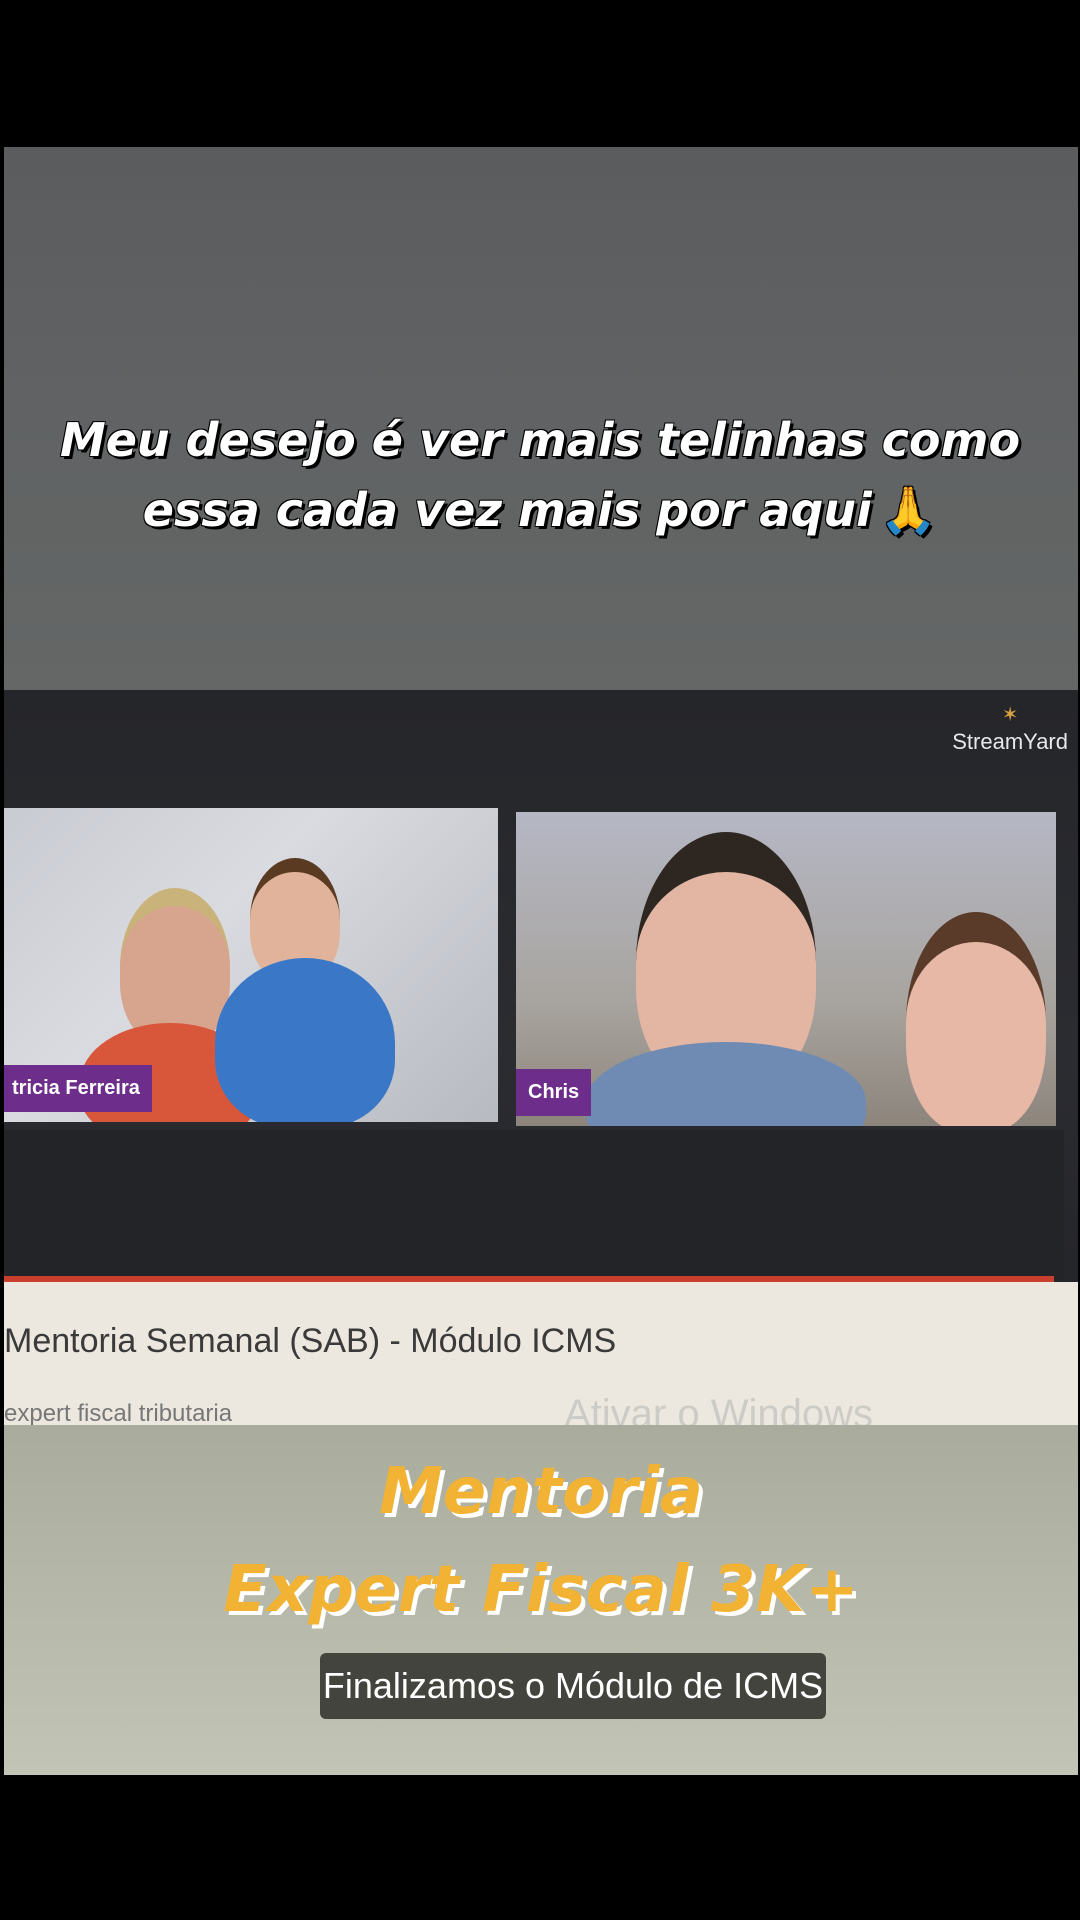 The width and height of the screenshot is (1080, 1920). I want to click on person-body-right, so click(726, 1084).